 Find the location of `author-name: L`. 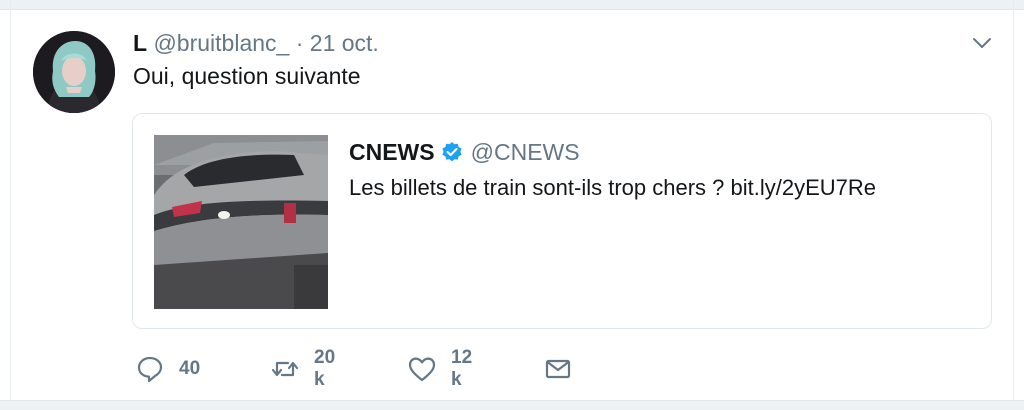

author-name: L is located at coordinates (140, 43).